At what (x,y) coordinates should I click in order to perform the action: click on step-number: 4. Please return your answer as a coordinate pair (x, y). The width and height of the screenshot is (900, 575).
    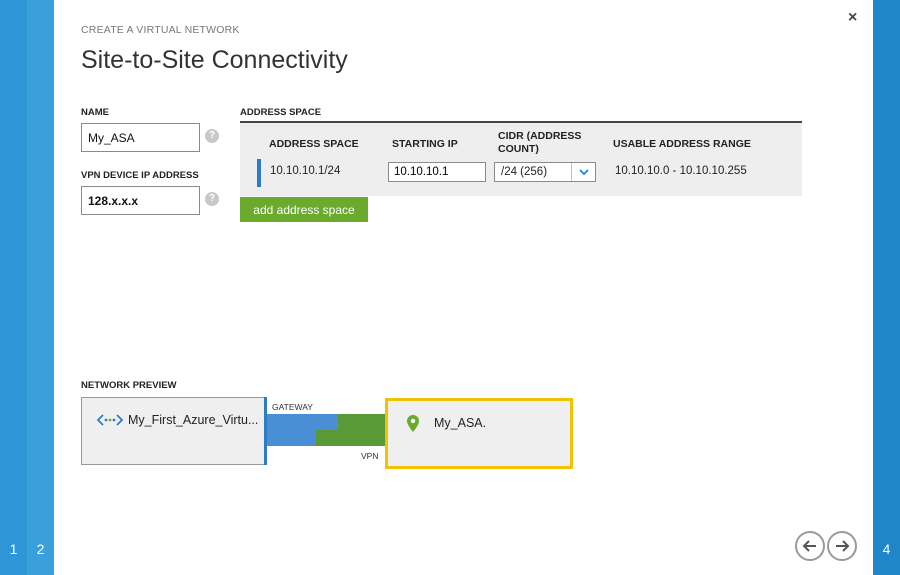
    Looking at the image, I should click on (886, 549).